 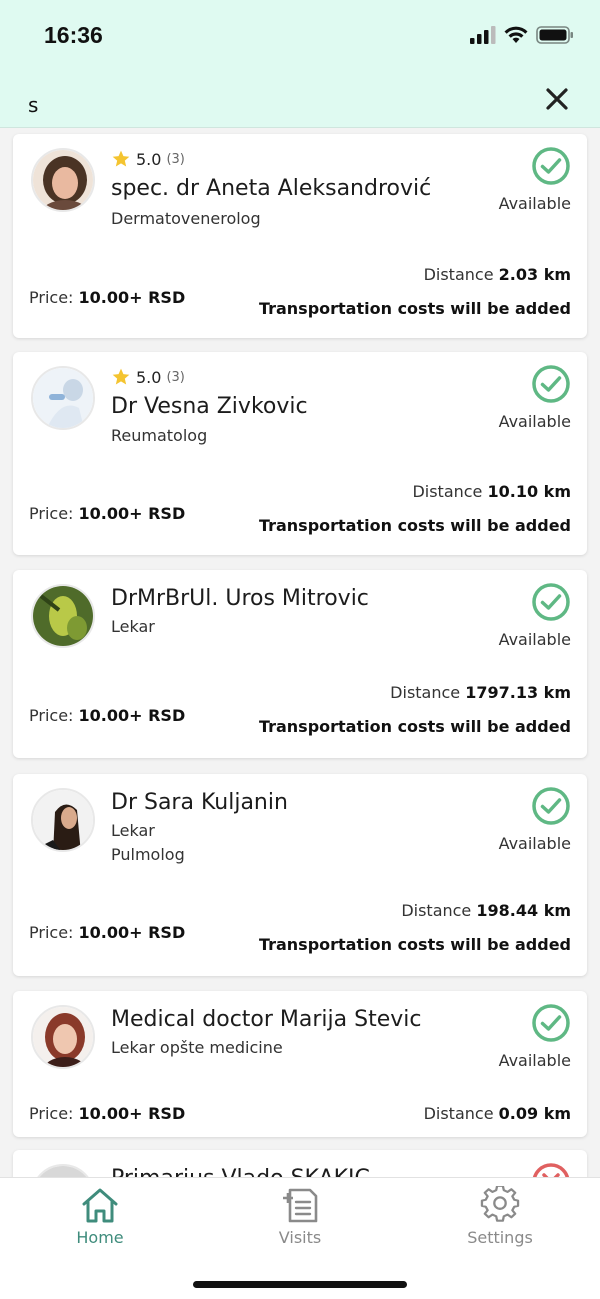 I want to click on distance: Distance 198.44 km, so click(x=486, y=910).